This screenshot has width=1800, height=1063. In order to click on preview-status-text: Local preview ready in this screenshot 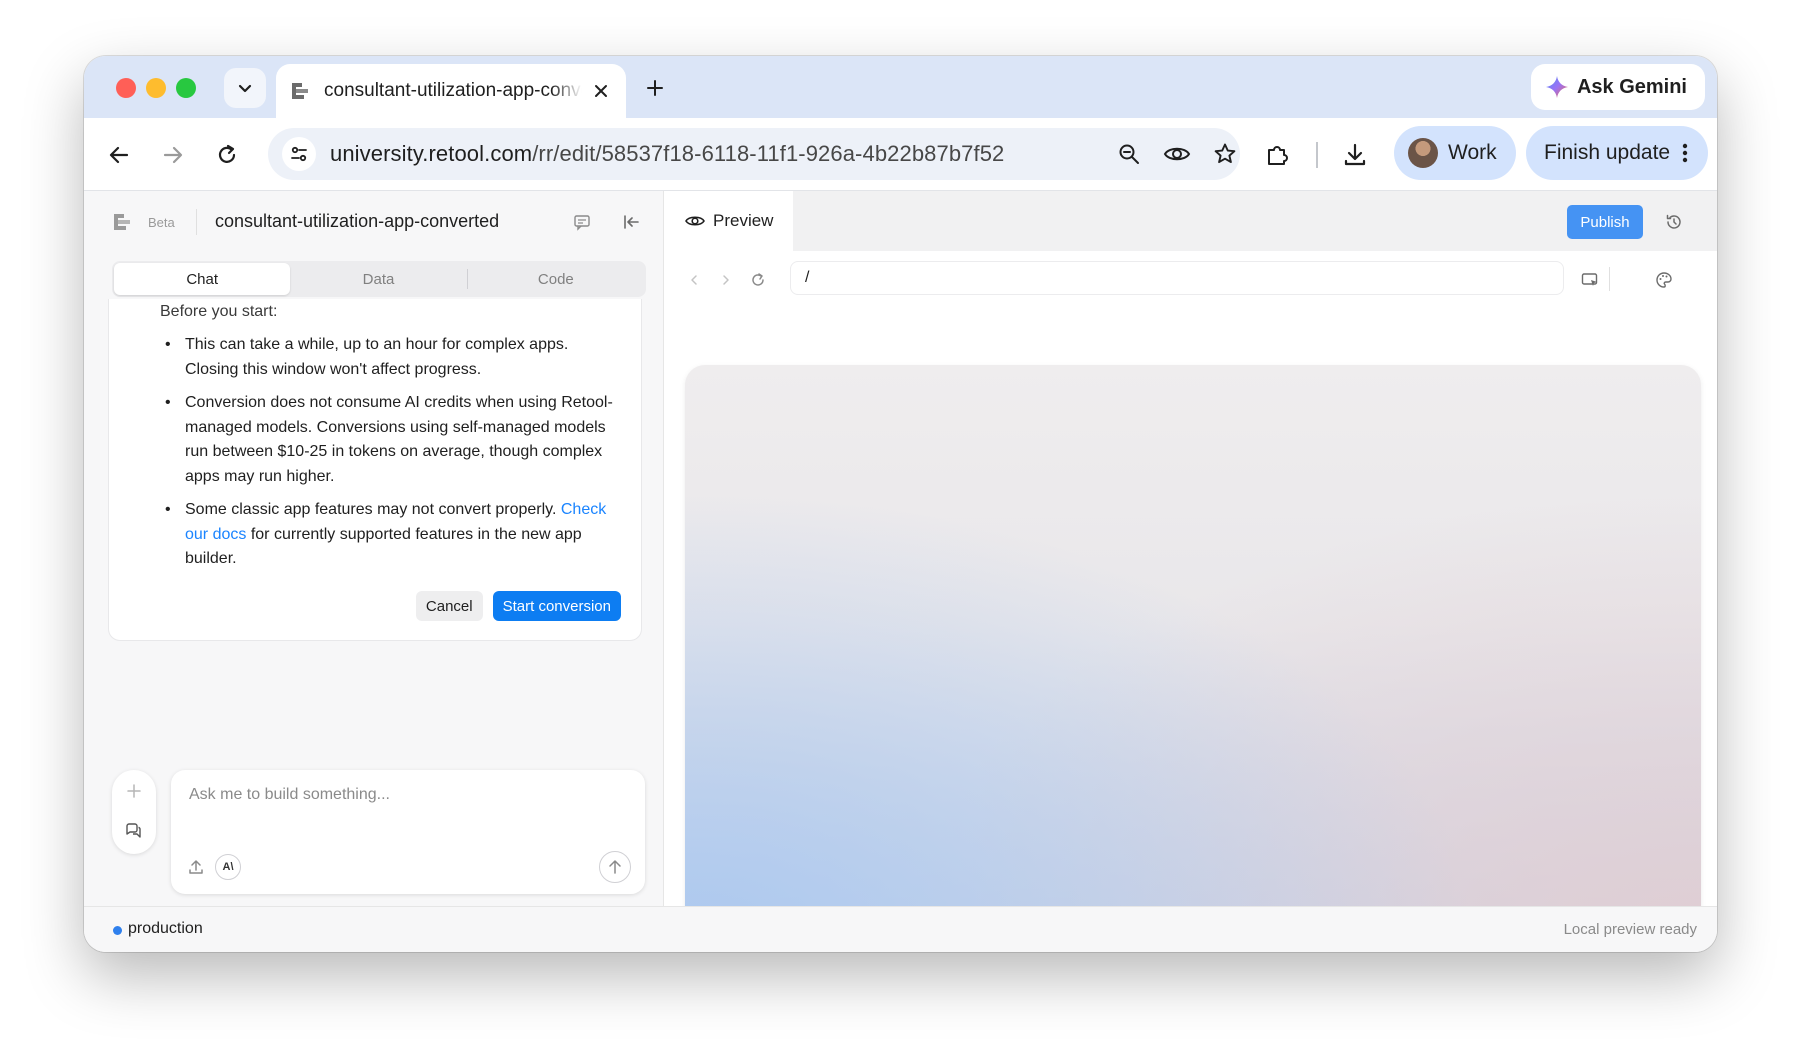, I will do `click(1630, 929)`.